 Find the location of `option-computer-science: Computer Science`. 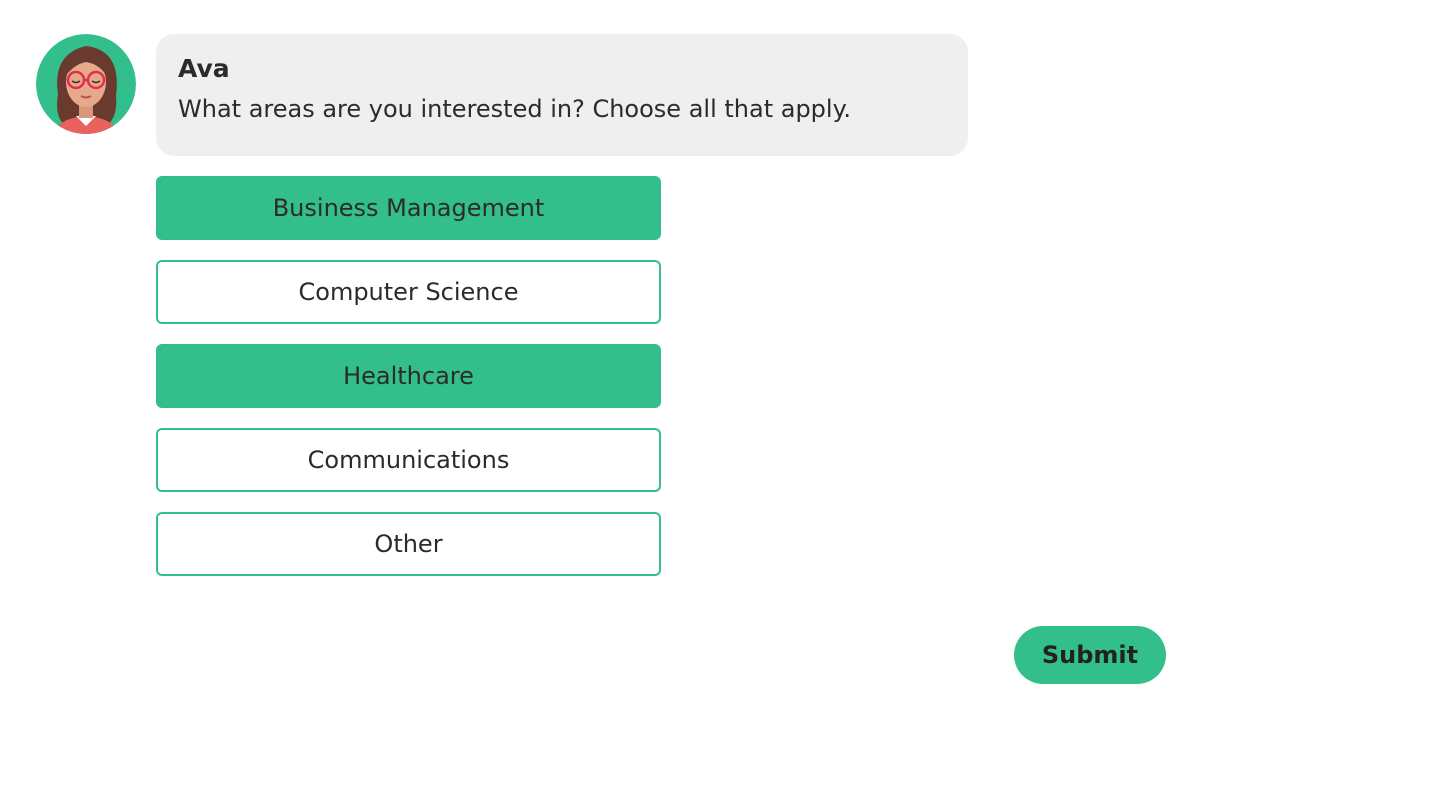

option-computer-science: Computer Science is located at coordinates (408, 292).